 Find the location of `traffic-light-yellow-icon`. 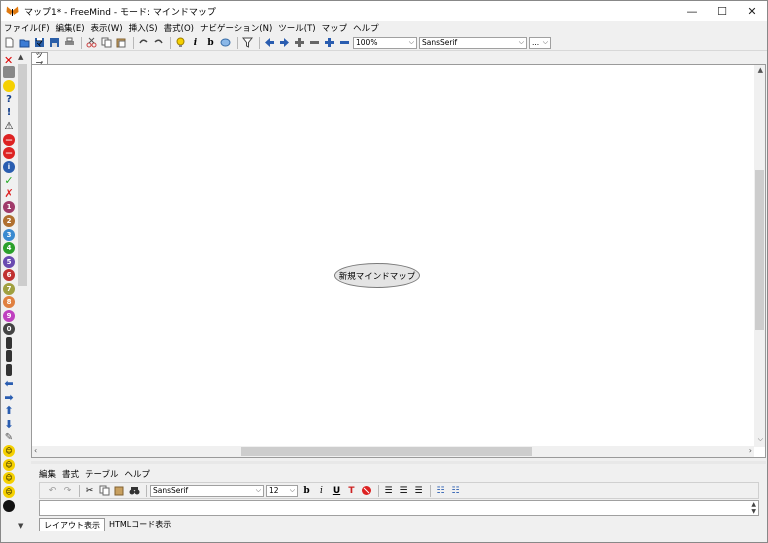

traffic-light-yellow-icon is located at coordinates (9, 356).